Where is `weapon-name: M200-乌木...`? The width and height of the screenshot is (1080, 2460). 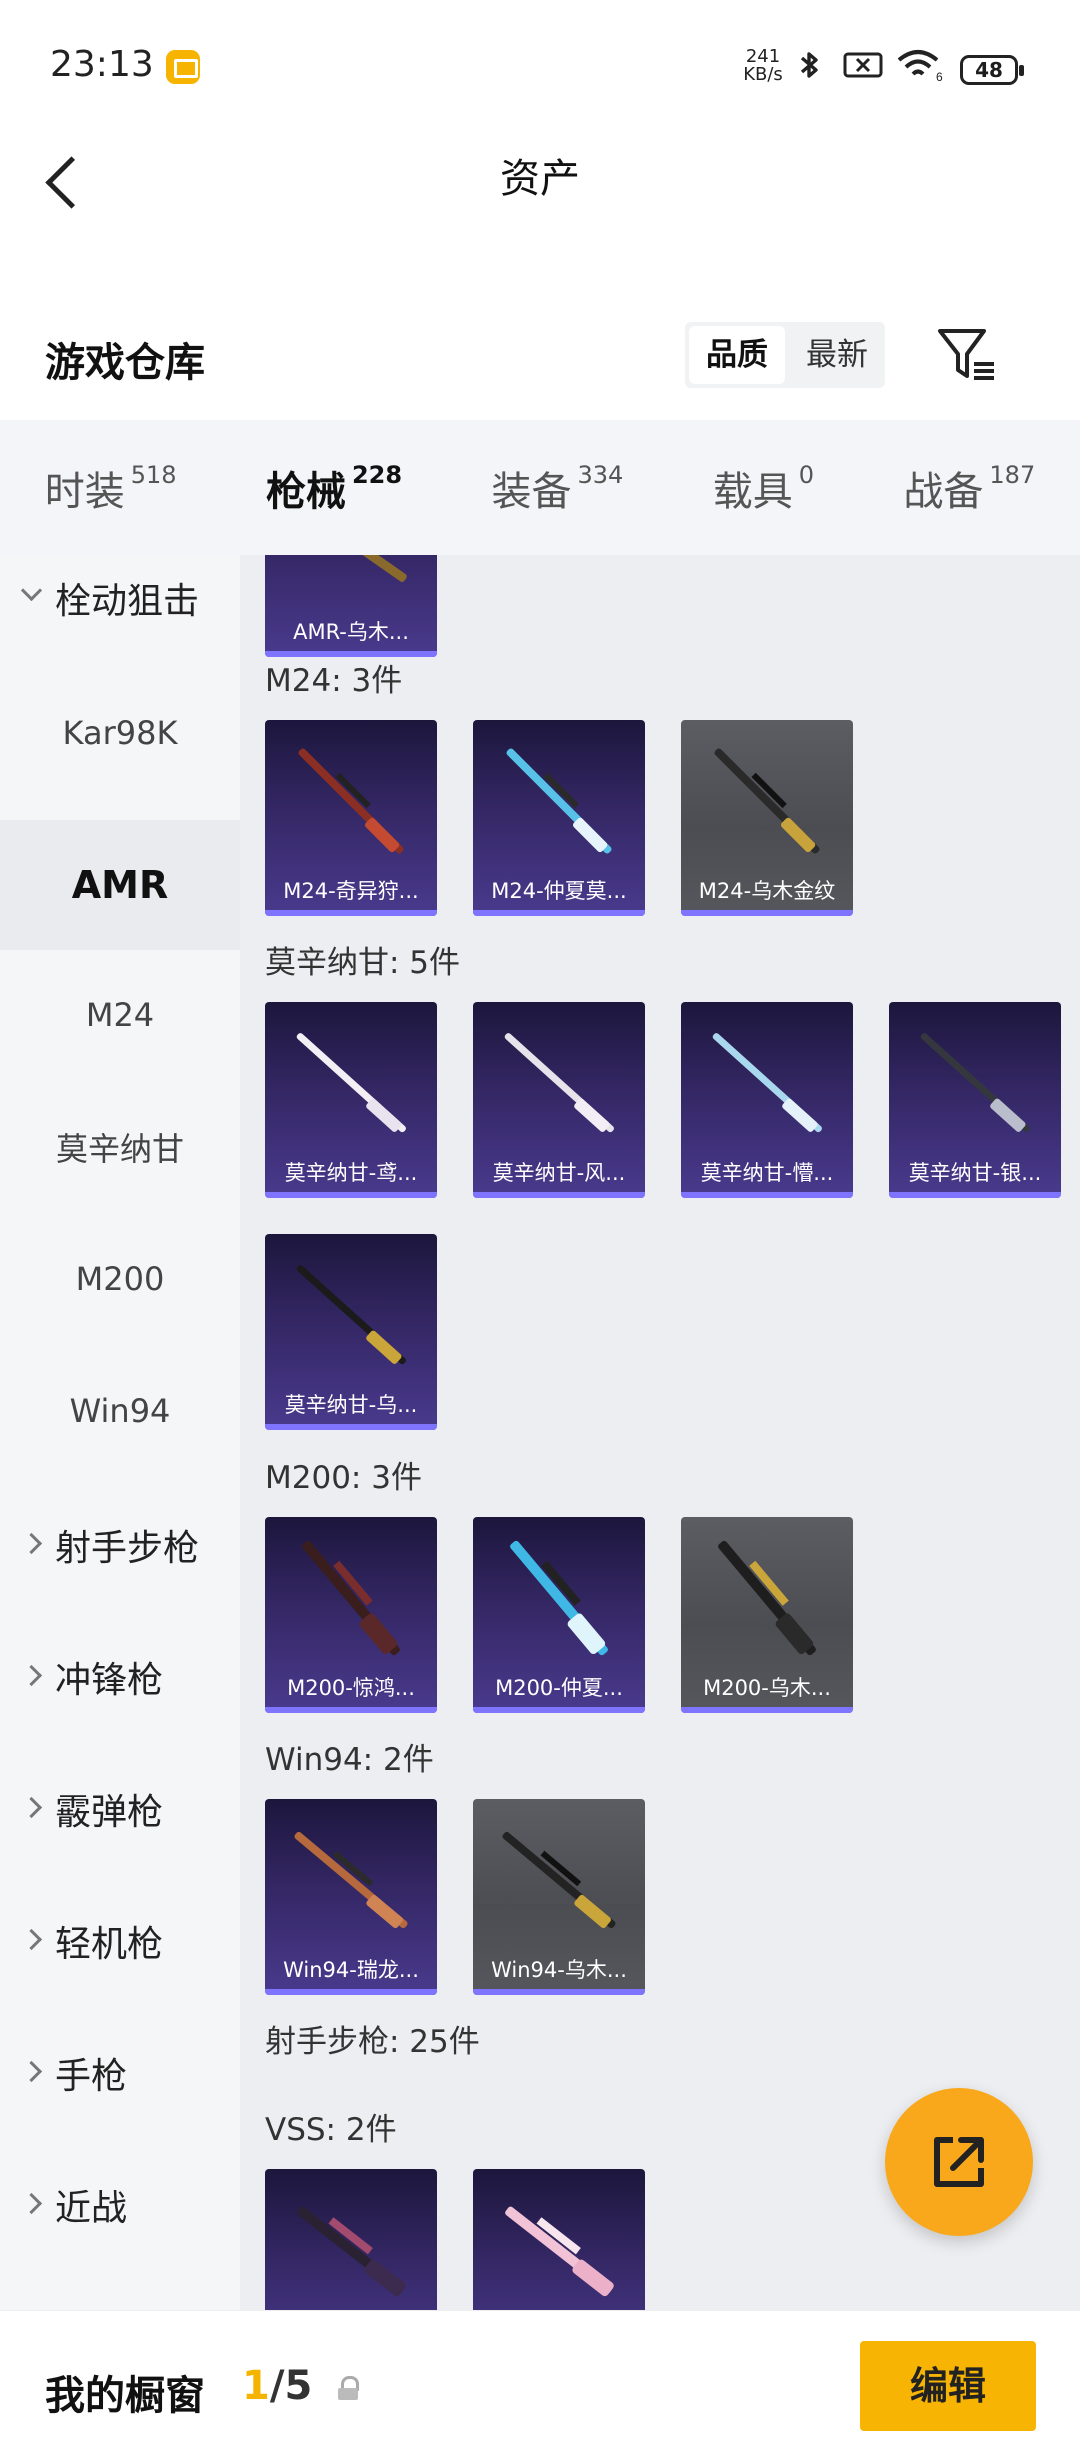 weapon-name: M200-乌木... is located at coordinates (767, 1688).